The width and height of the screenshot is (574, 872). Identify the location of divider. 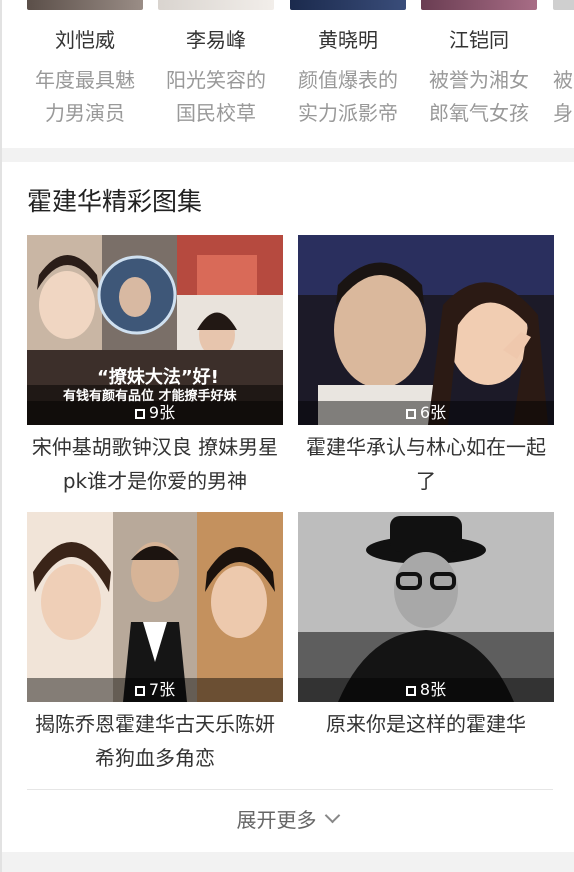
(290, 789).